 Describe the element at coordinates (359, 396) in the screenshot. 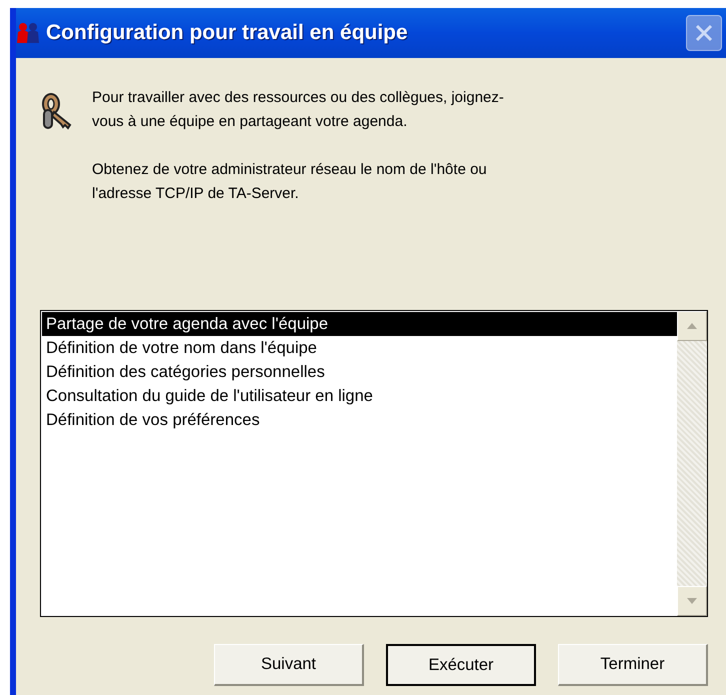

I see `task-item: Consultation du guide de l'utilisateur en ligne` at that location.